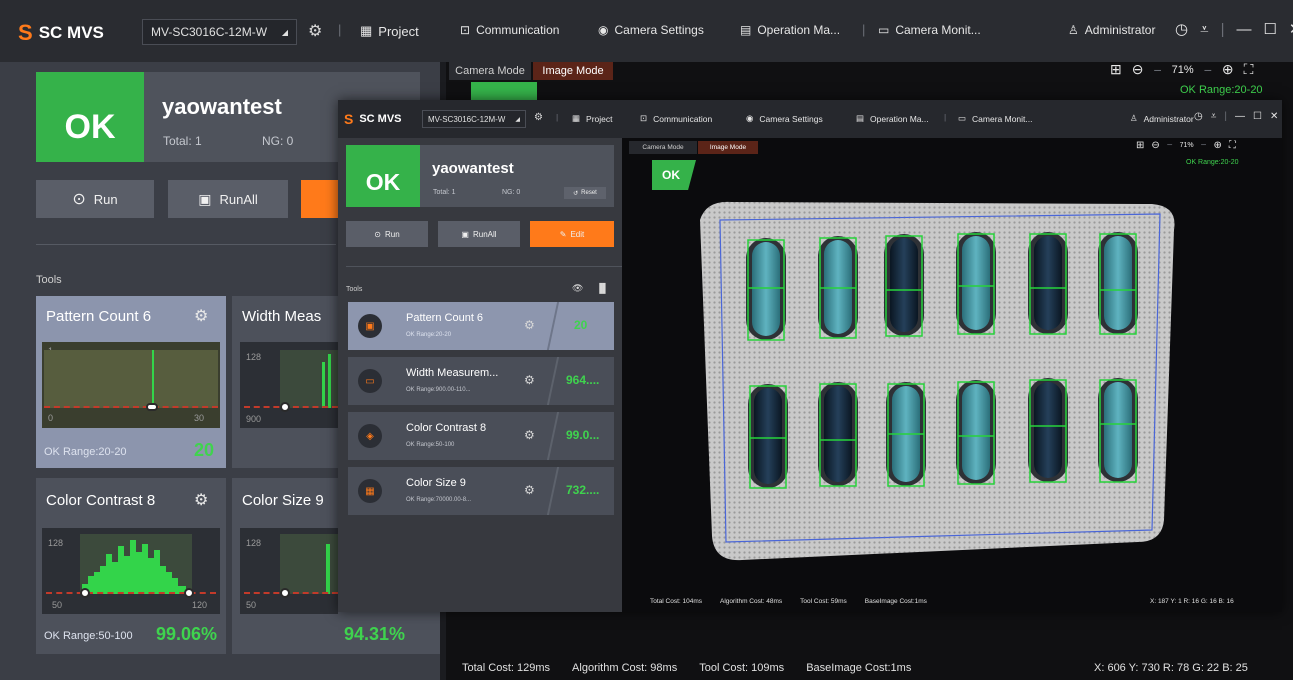 The height and width of the screenshot is (680, 1293). I want to click on tool-card-width: Width Meas 128 900, so click(285, 382).